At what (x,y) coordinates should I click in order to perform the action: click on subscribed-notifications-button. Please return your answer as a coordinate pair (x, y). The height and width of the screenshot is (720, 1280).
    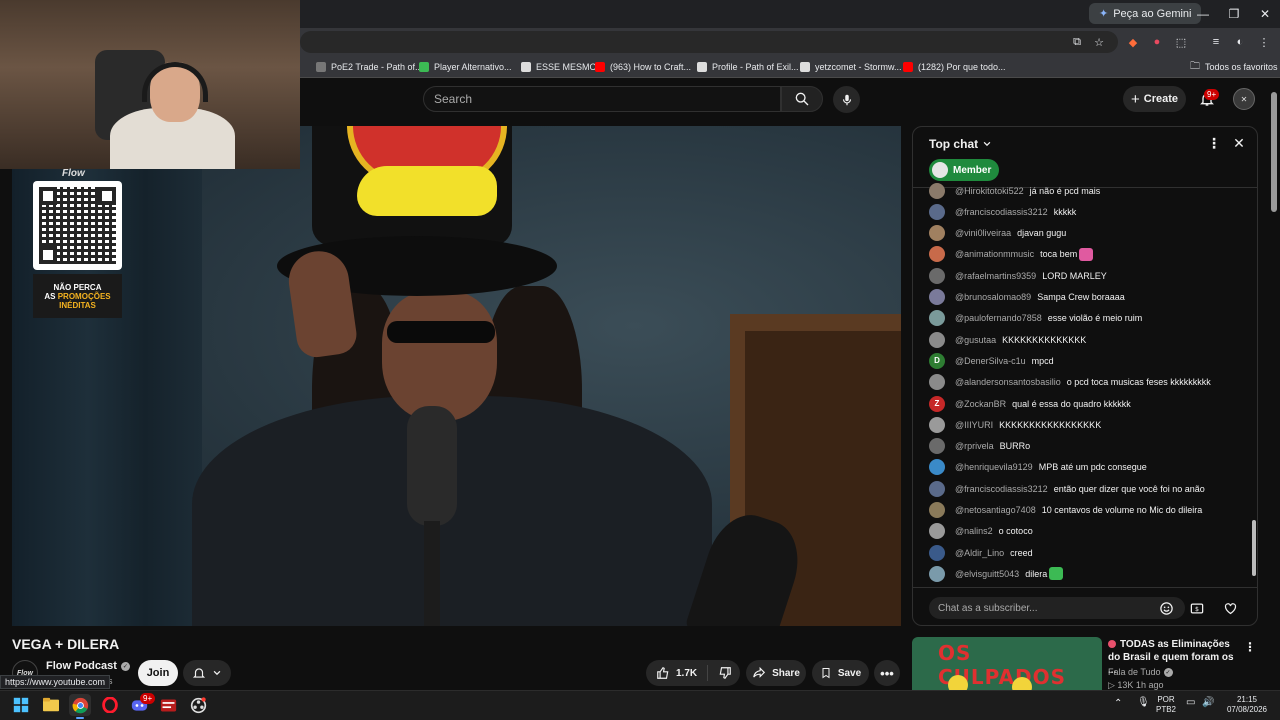
    Looking at the image, I should click on (207, 673).